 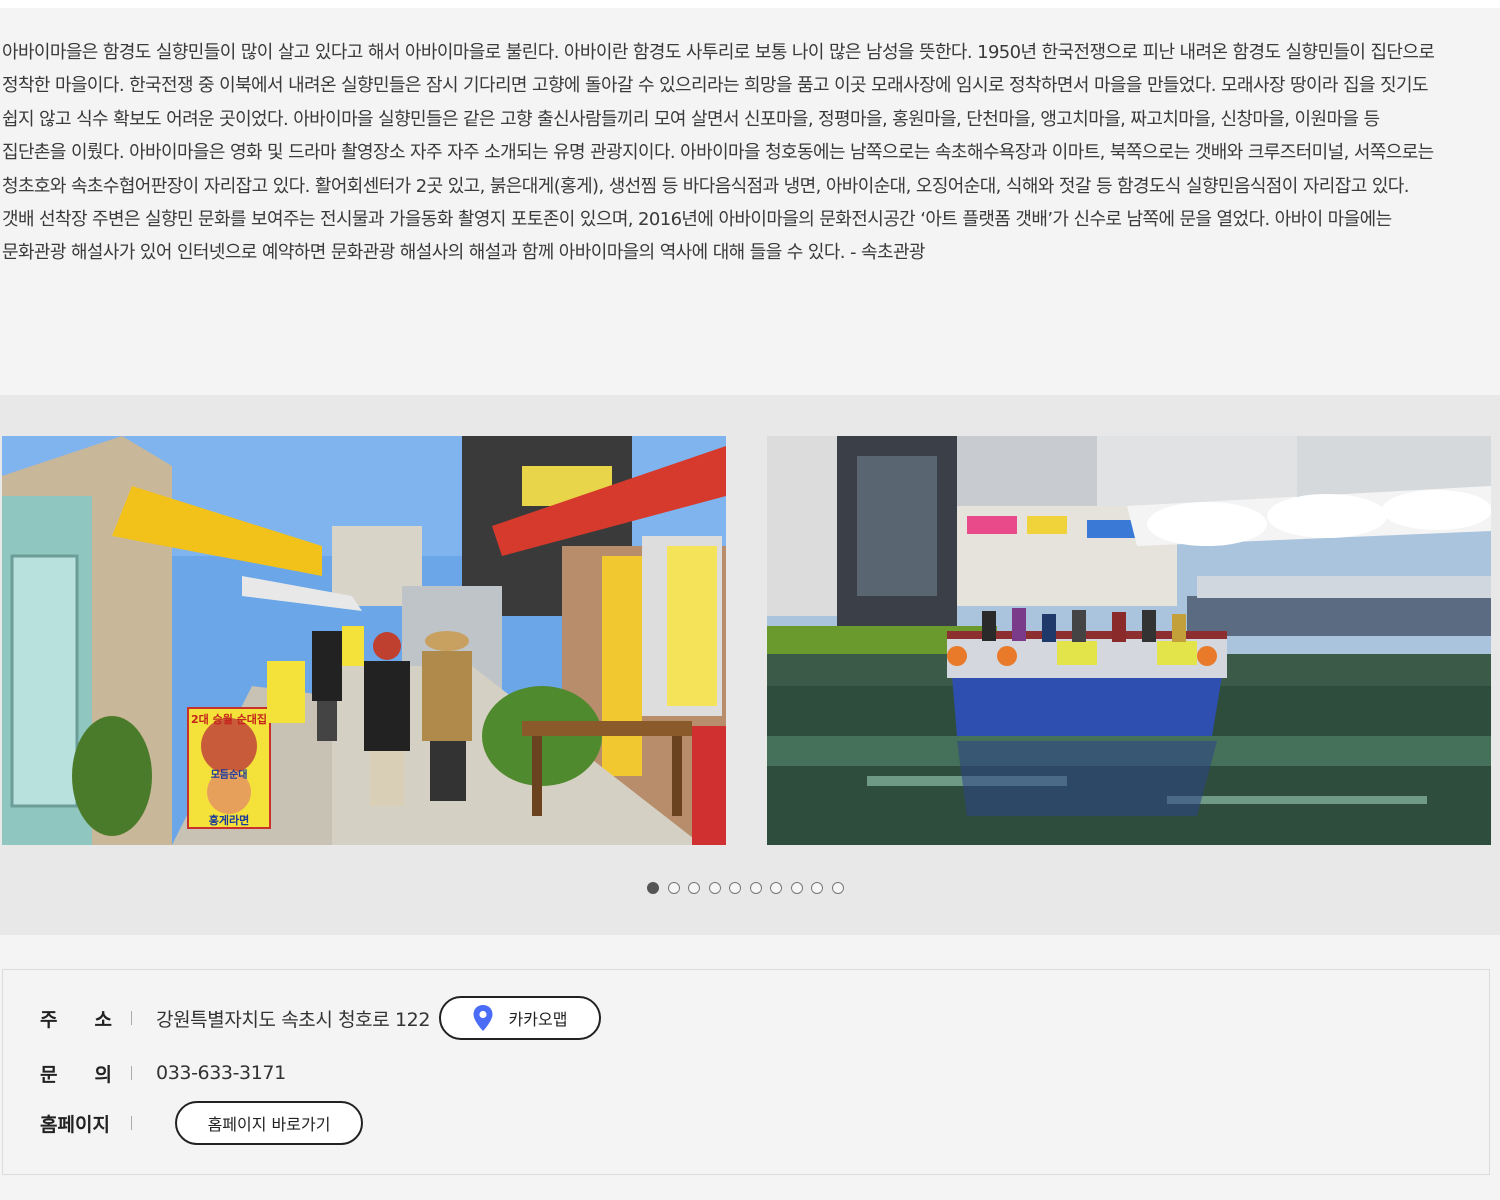 I want to click on gallery-pagination, so click(x=745, y=888).